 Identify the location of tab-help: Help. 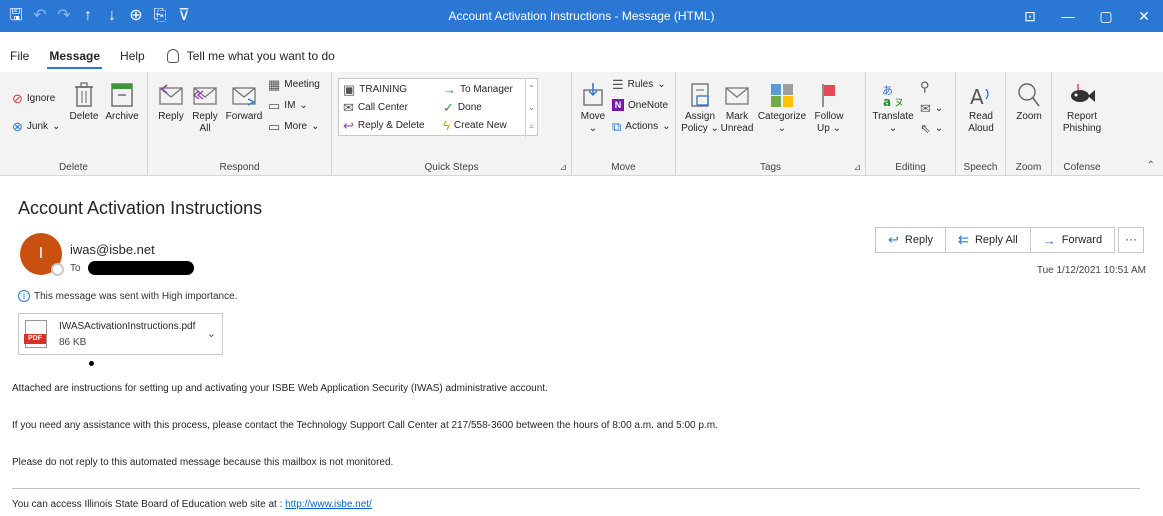
(132, 56).